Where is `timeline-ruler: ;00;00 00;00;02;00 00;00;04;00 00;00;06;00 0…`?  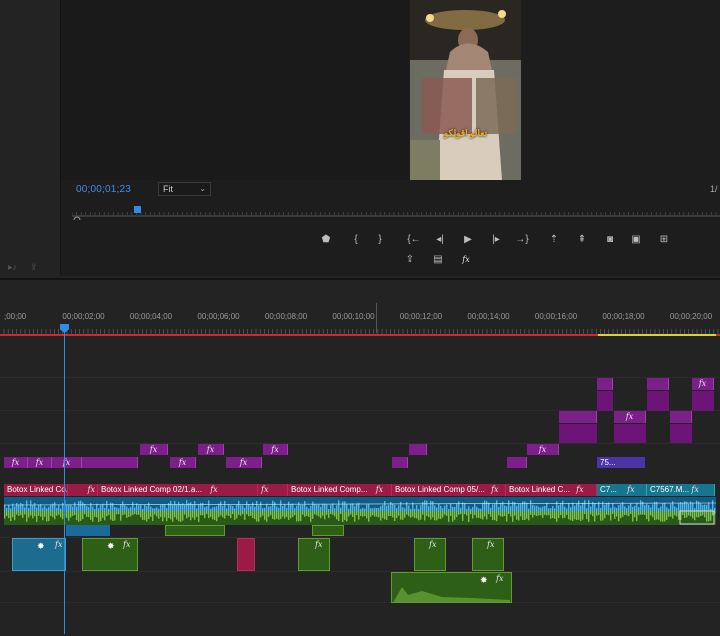 timeline-ruler: ;00;00 00;00;02;00 00;00;04;00 00;00;06;00 0… is located at coordinates (360, 318).